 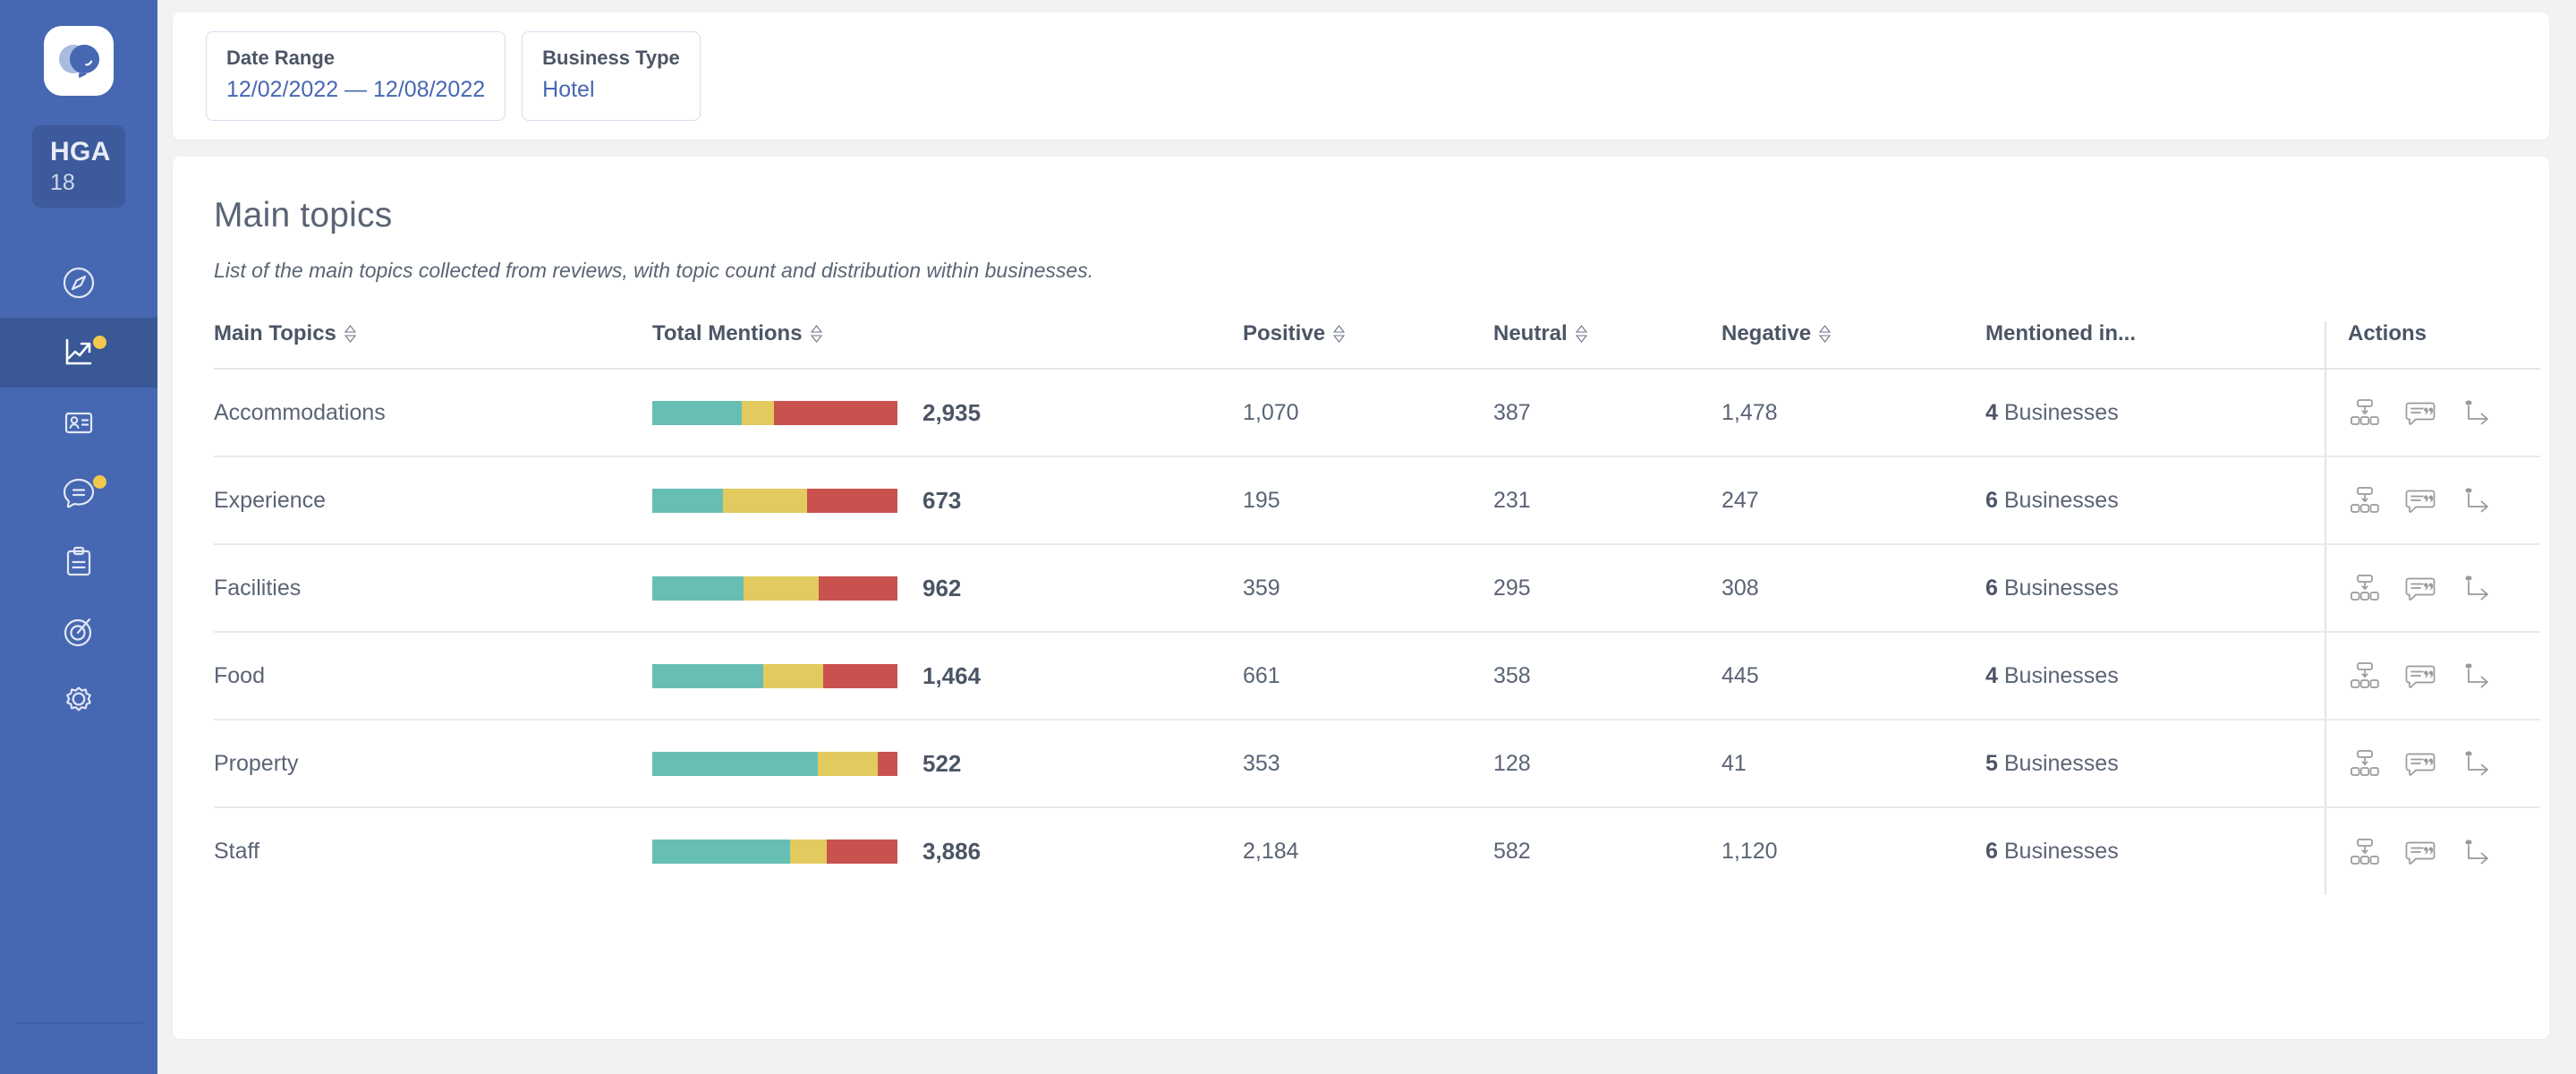 I want to click on column-header-label: Positive, so click(x=1284, y=333).